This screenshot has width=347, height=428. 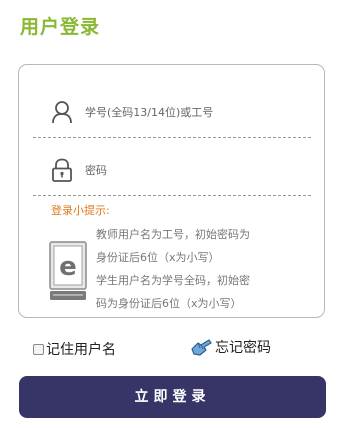 What do you see at coordinates (60, 27) in the screenshot?
I see `page-title: 用户登录` at bounding box center [60, 27].